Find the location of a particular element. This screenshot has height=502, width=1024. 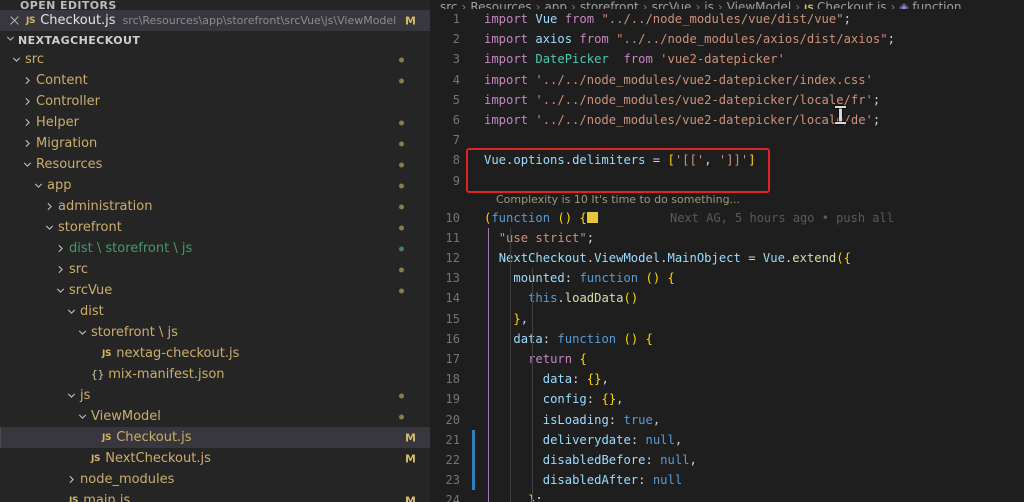

code-line-11: 11 "use strict"; is located at coordinates (727, 238).